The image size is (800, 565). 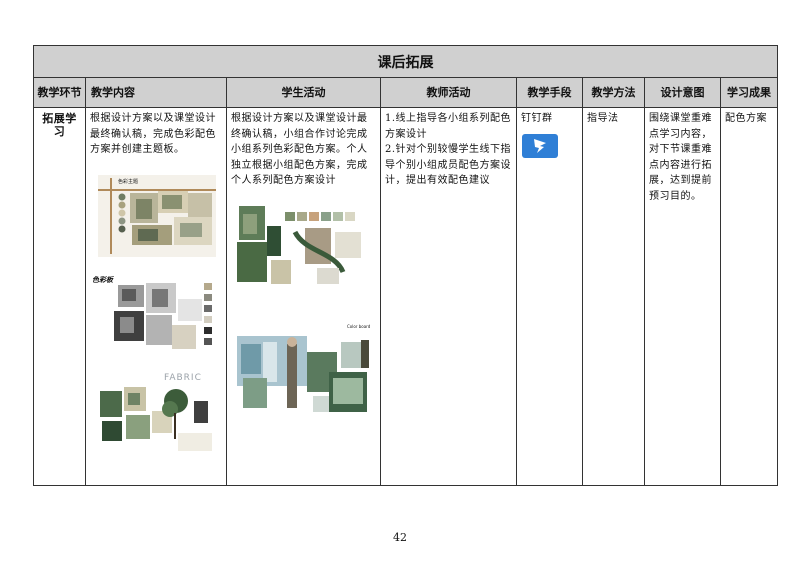 I want to click on header-outcome: 学习成果, so click(x=749, y=92).